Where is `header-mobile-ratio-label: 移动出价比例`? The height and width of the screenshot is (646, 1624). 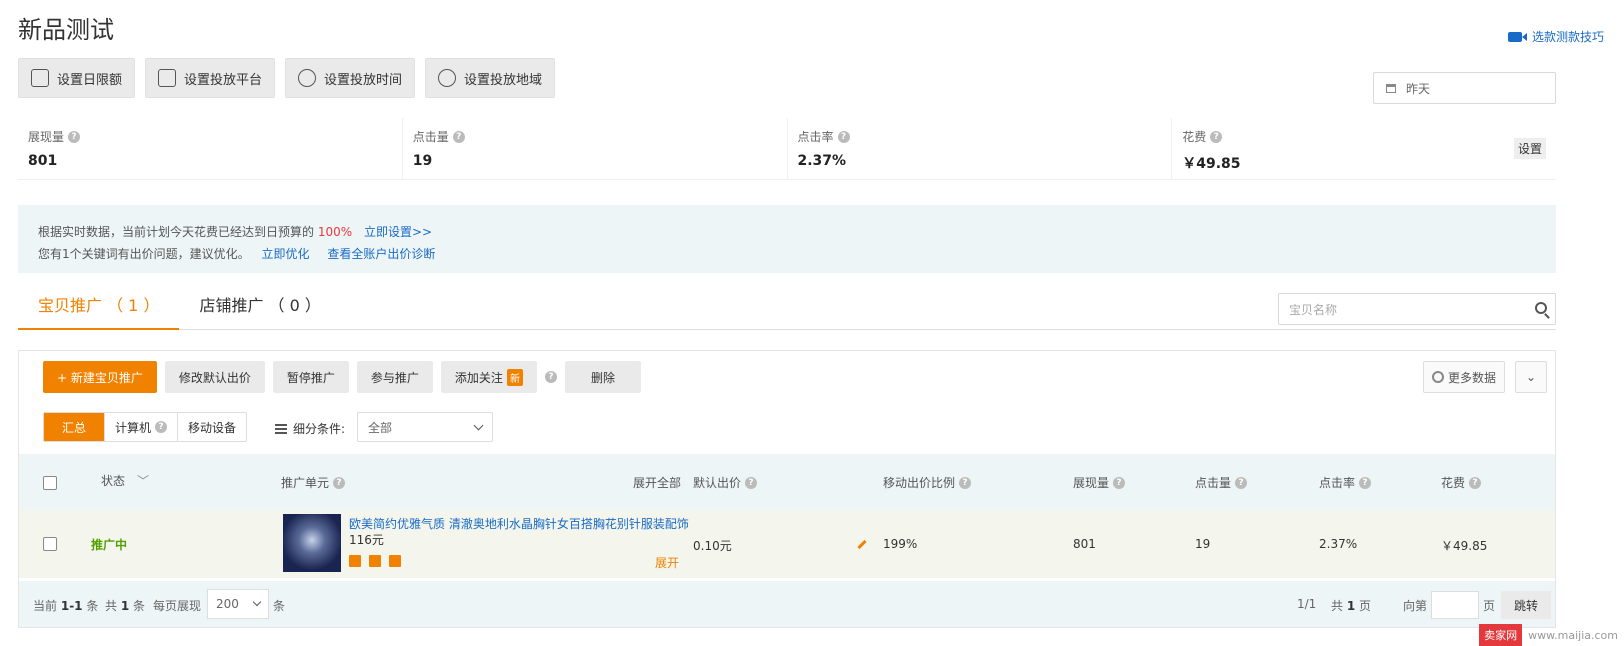
header-mobile-ratio-label: 移动出价比例 is located at coordinates (919, 483).